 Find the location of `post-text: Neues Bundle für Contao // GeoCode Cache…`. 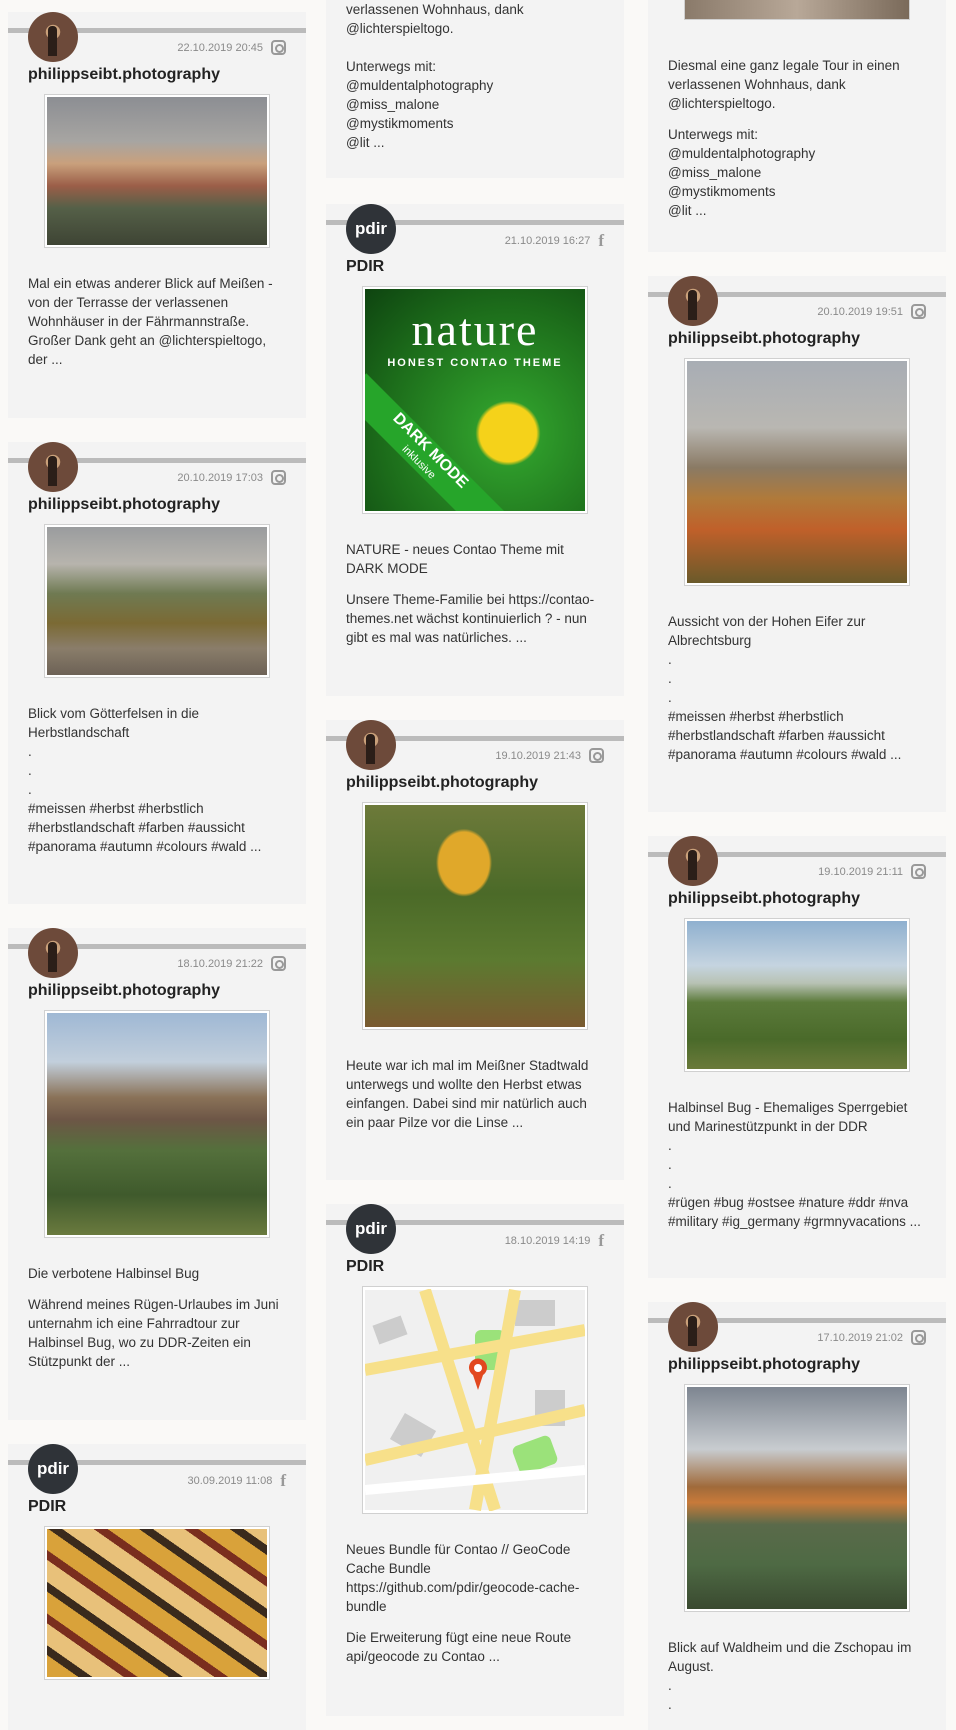

post-text: Neues Bundle für Contao // GeoCode Cache… is located at coordinates (463, 1603).